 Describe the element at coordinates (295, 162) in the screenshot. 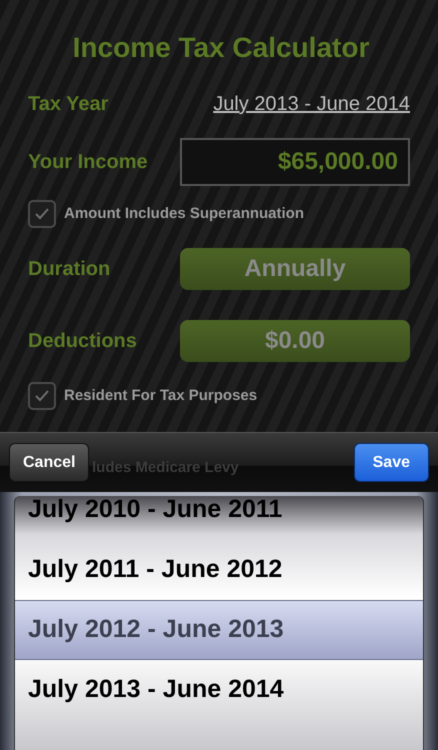

I see `income-field: $65,000.00` at that location.